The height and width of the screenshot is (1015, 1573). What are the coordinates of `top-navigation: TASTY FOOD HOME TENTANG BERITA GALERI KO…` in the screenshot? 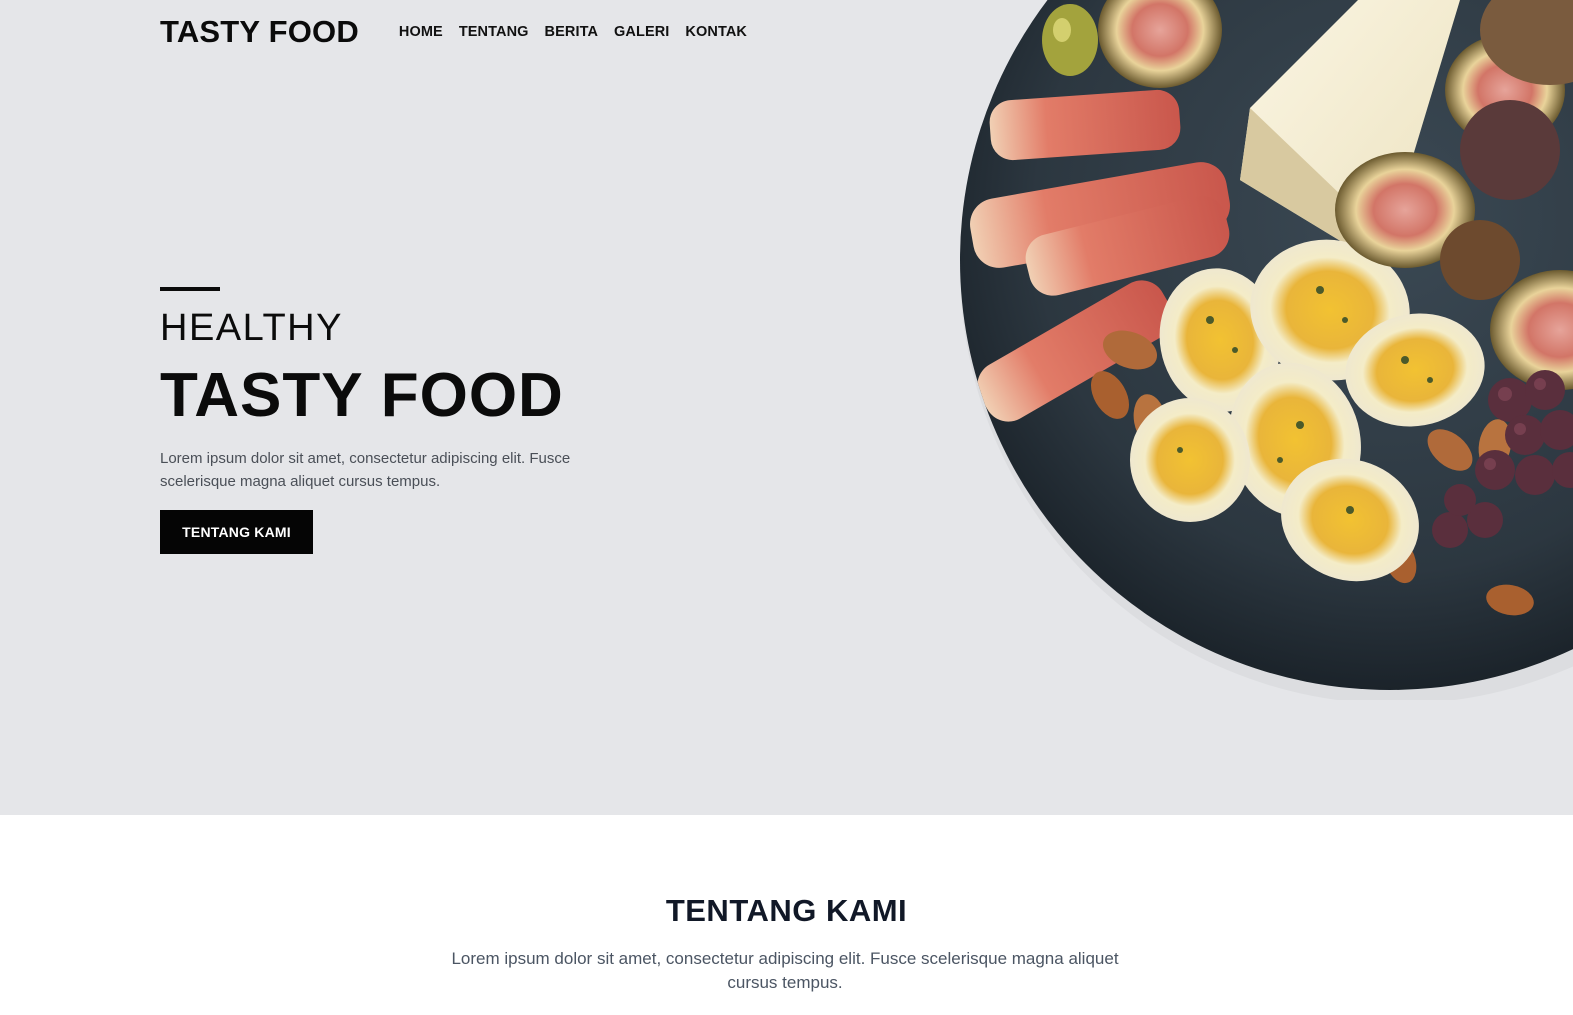 It's located at (453, 32).